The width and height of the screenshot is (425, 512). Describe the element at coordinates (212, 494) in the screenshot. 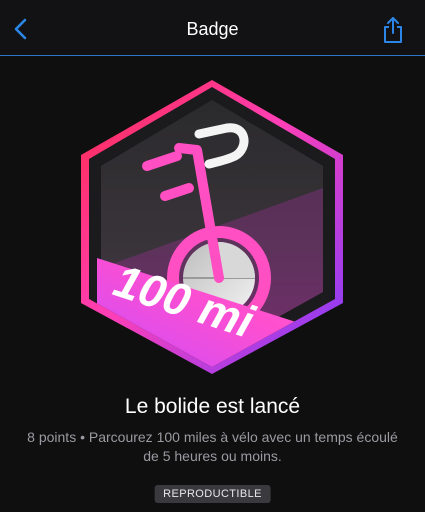

I see `reproducible-tag: REPRODUCTIBLE` at that location.